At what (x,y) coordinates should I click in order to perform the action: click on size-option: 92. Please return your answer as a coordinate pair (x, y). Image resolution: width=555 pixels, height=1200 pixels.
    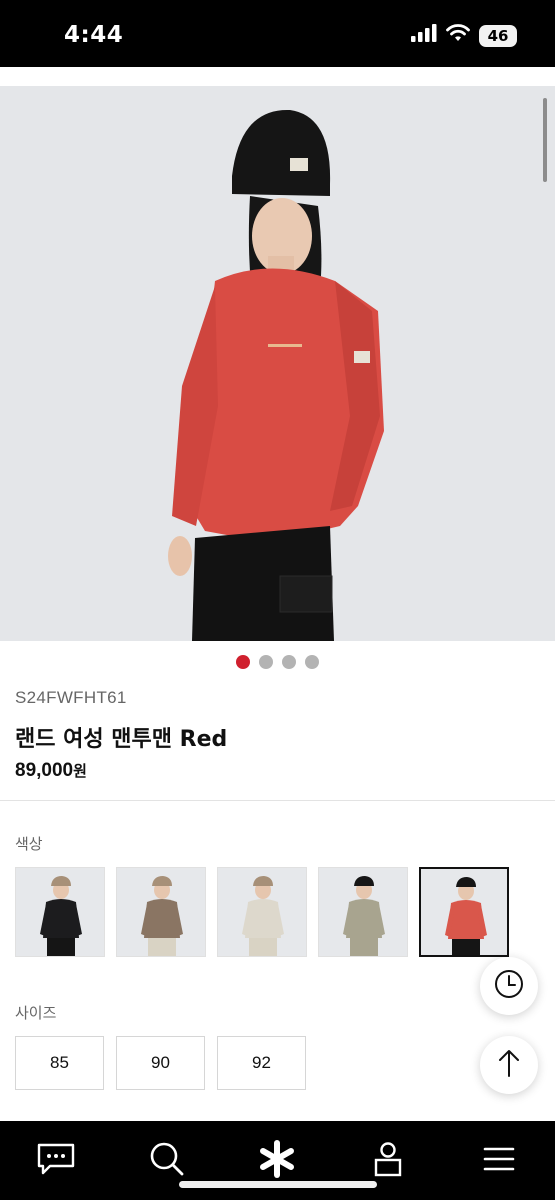
    Looking at the image, I should click on (261, 1063).